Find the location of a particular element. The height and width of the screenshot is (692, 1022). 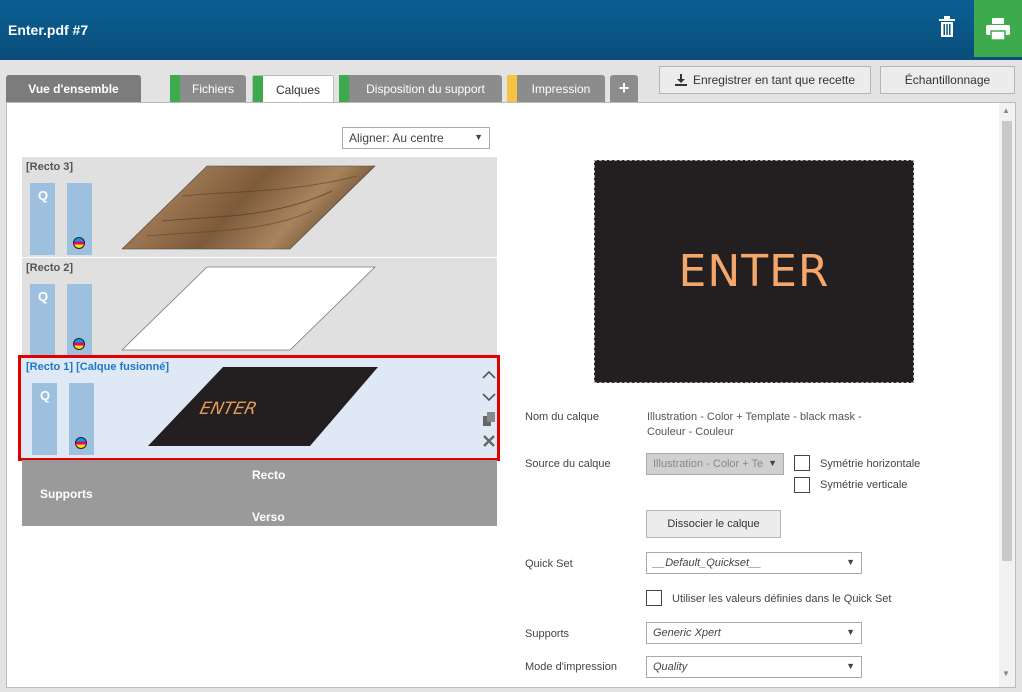

print-mode-select: Quality ▼ is located at coordinates (754, 667).